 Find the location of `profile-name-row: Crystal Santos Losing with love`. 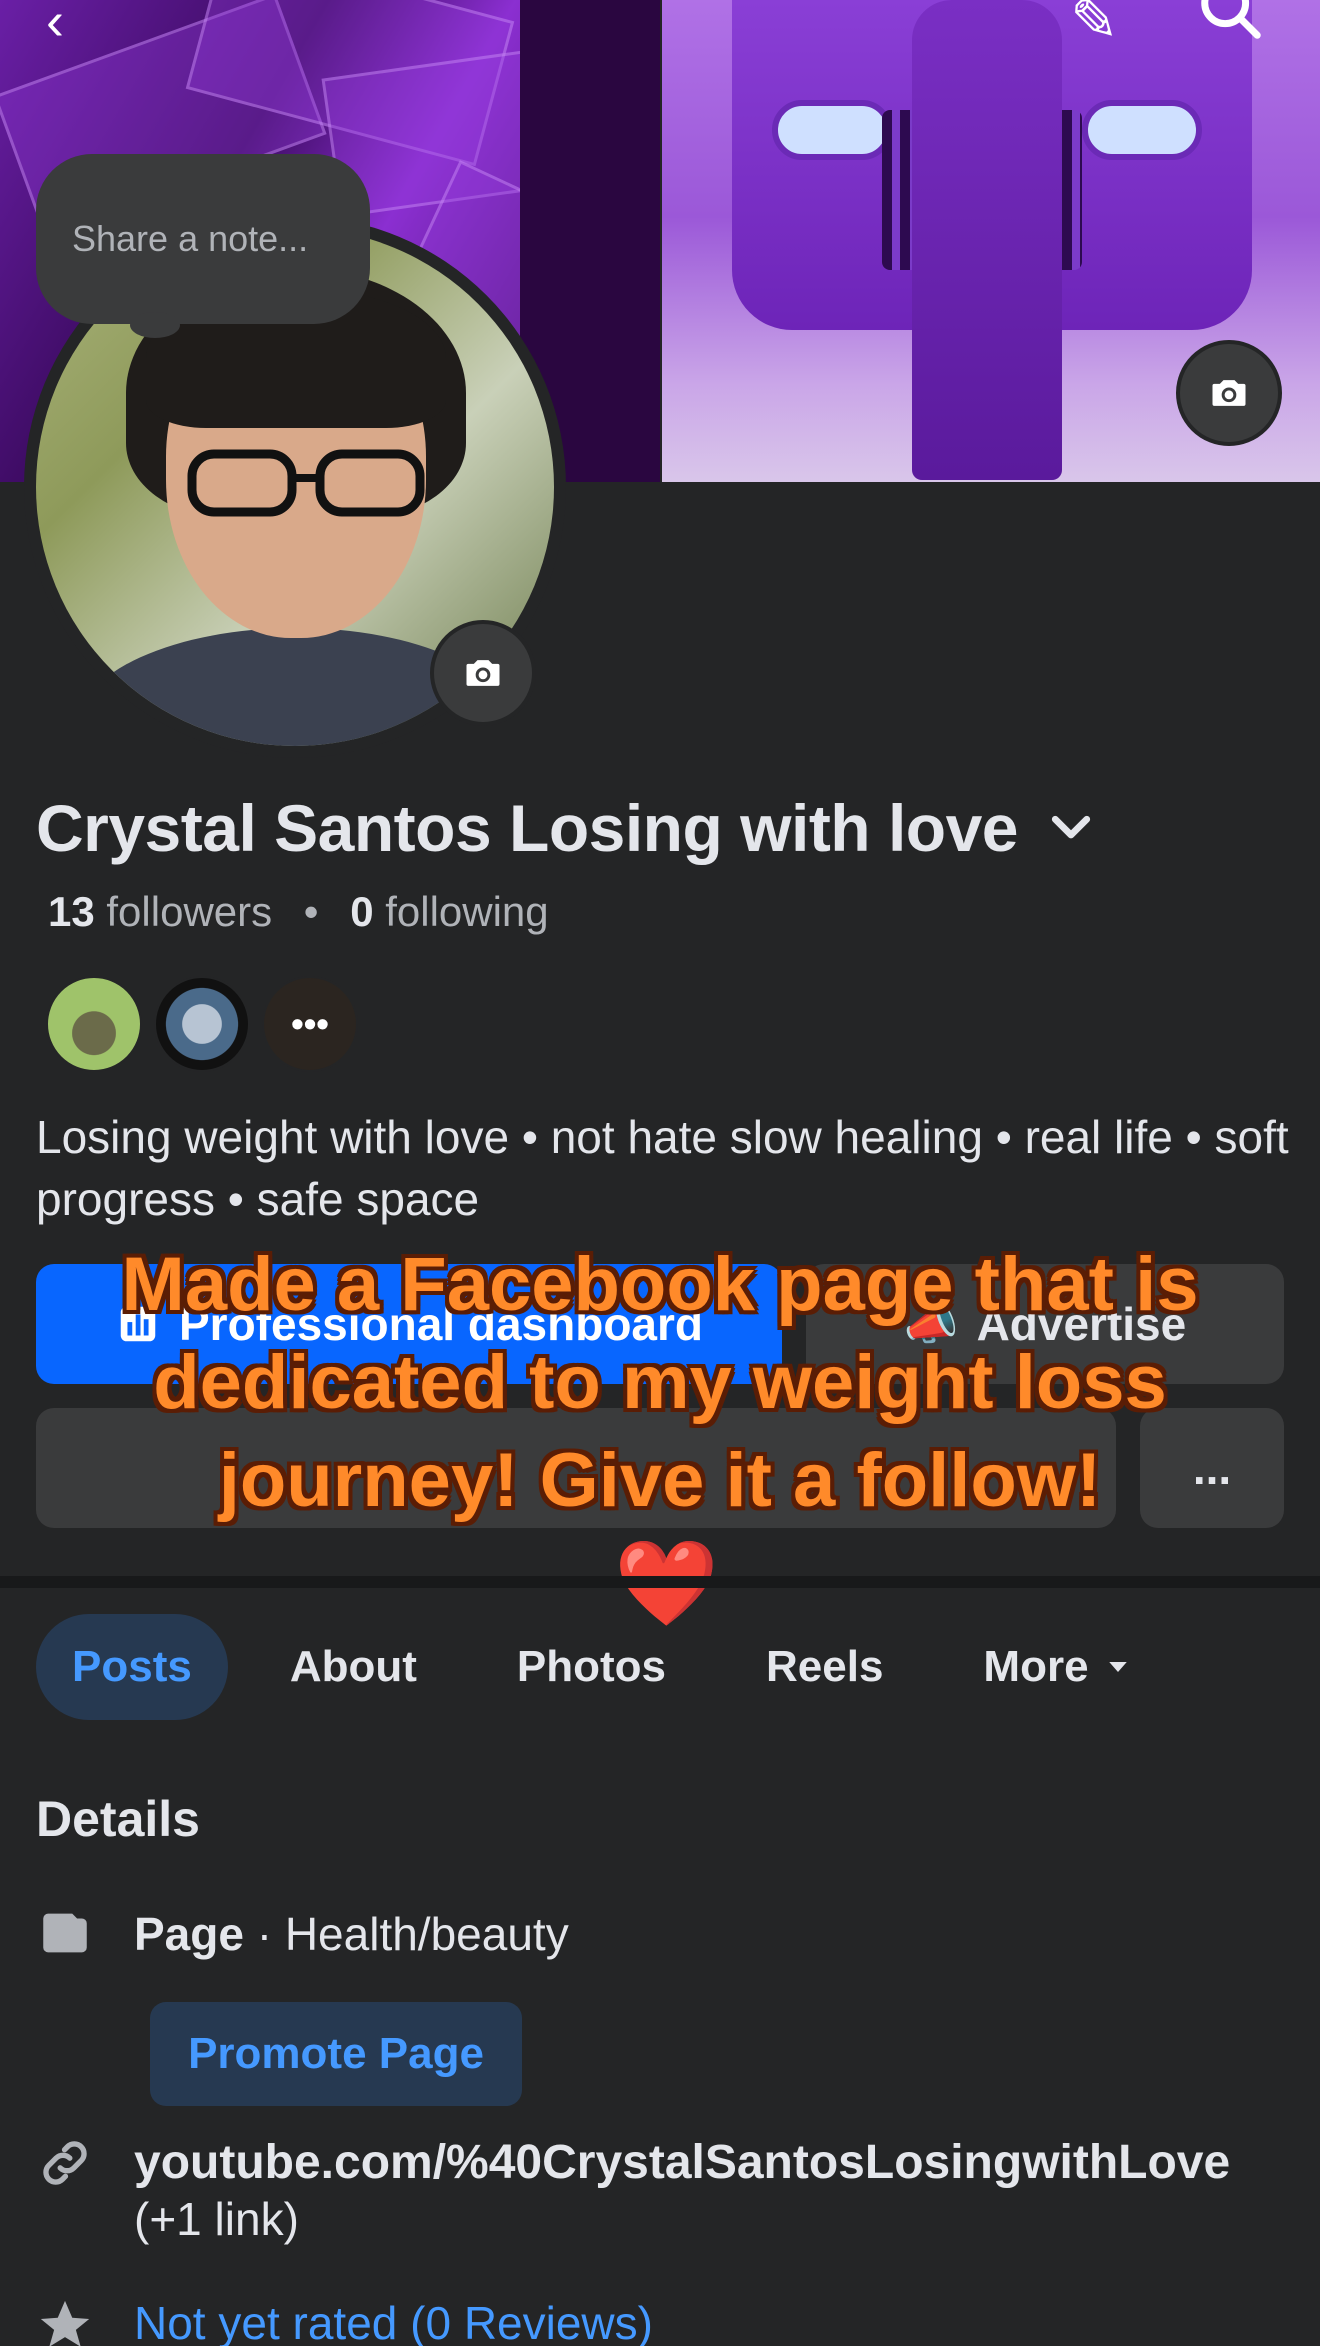

profile-name-row: Crystal Santos Losing with love is located at coordinates (567, 828).